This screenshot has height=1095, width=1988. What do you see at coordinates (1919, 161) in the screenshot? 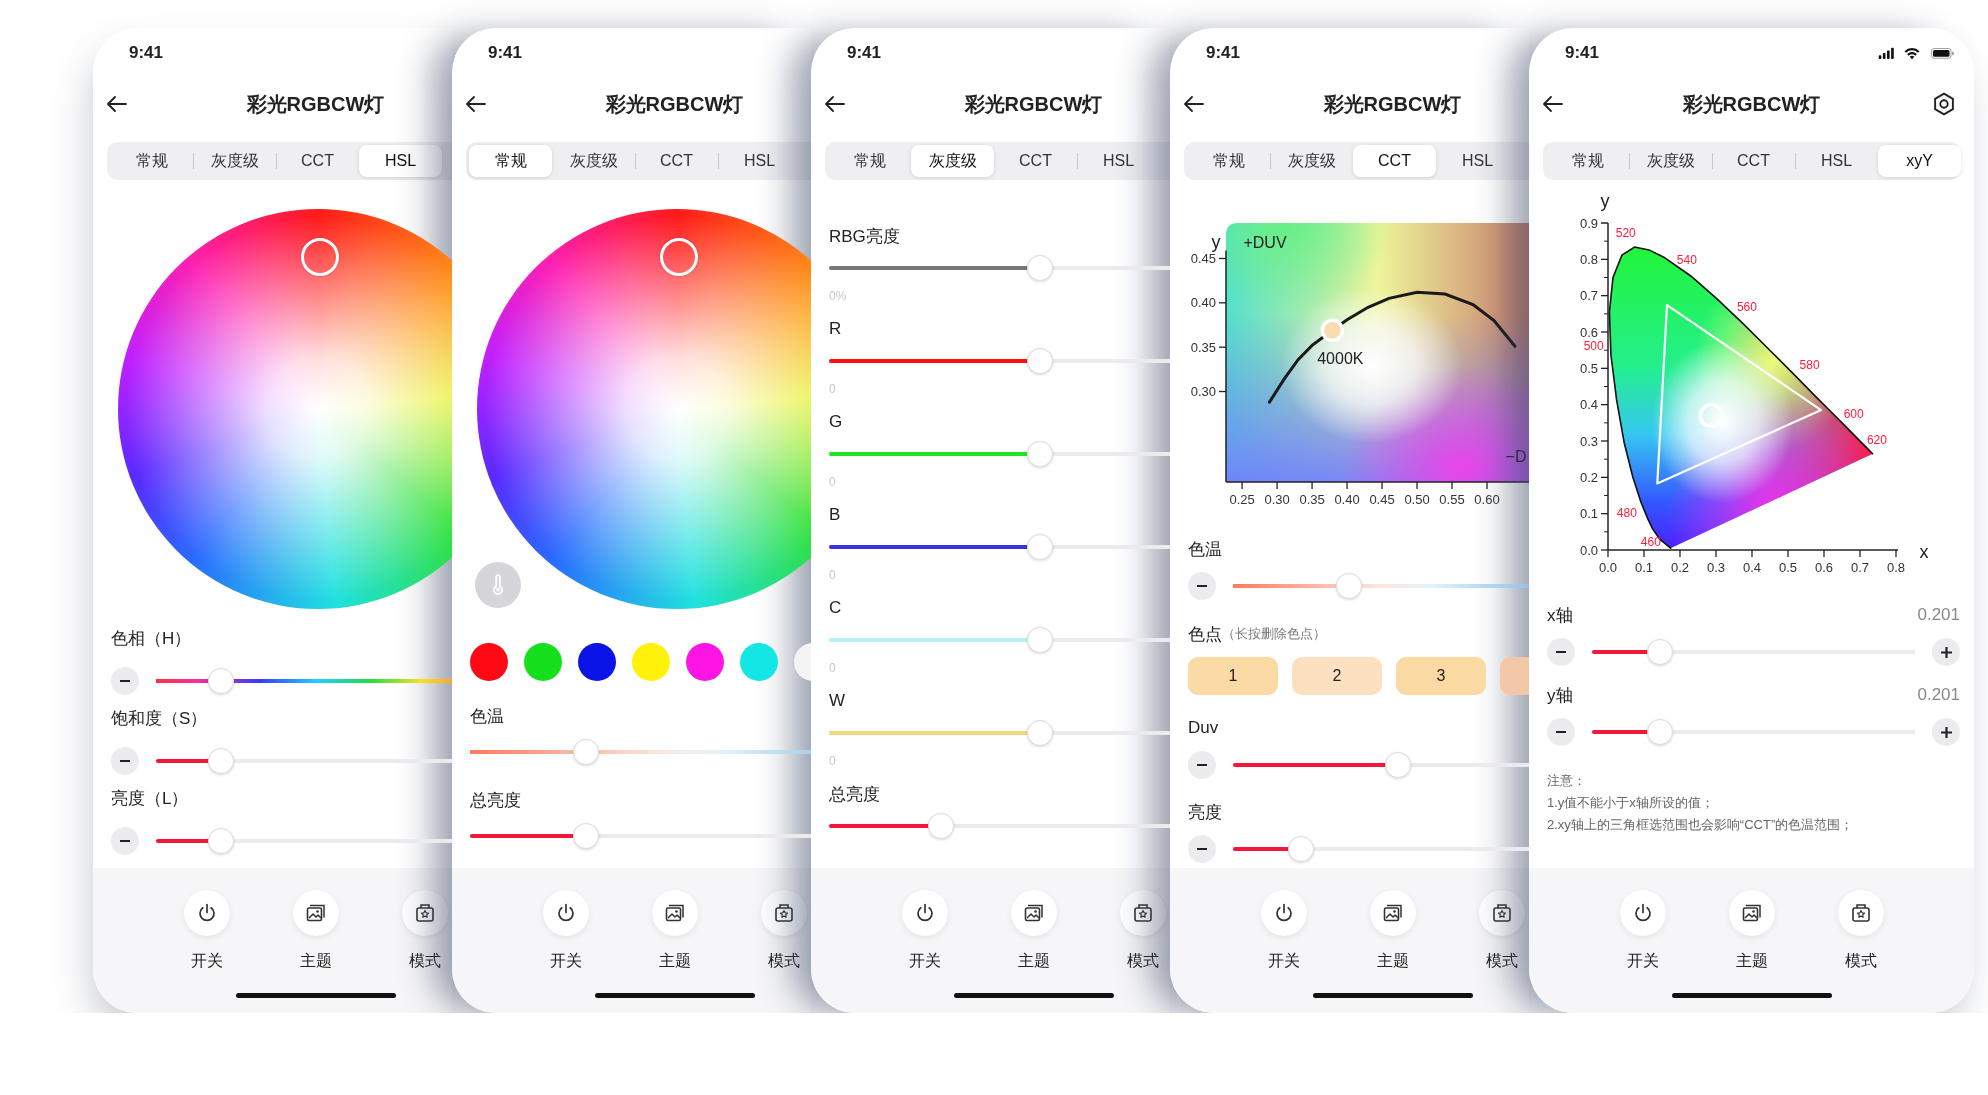
I see `tab: xyY` at bounding box center [1919, 161].